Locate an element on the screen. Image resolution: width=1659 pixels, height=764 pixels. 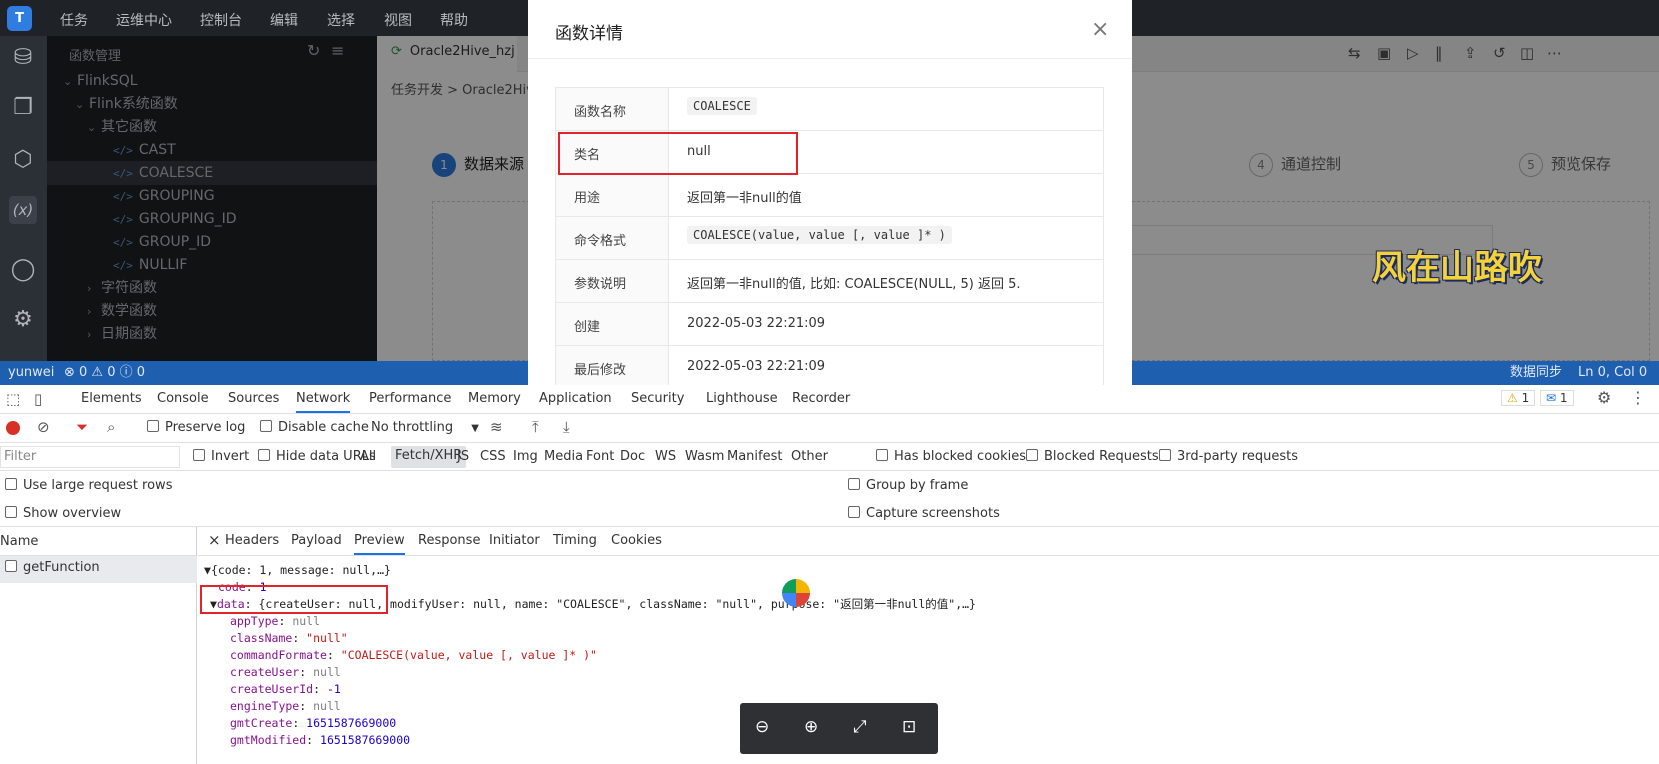
blocked-requests-checkbox: Blocked Requests is located at coordinates (1092, 456).